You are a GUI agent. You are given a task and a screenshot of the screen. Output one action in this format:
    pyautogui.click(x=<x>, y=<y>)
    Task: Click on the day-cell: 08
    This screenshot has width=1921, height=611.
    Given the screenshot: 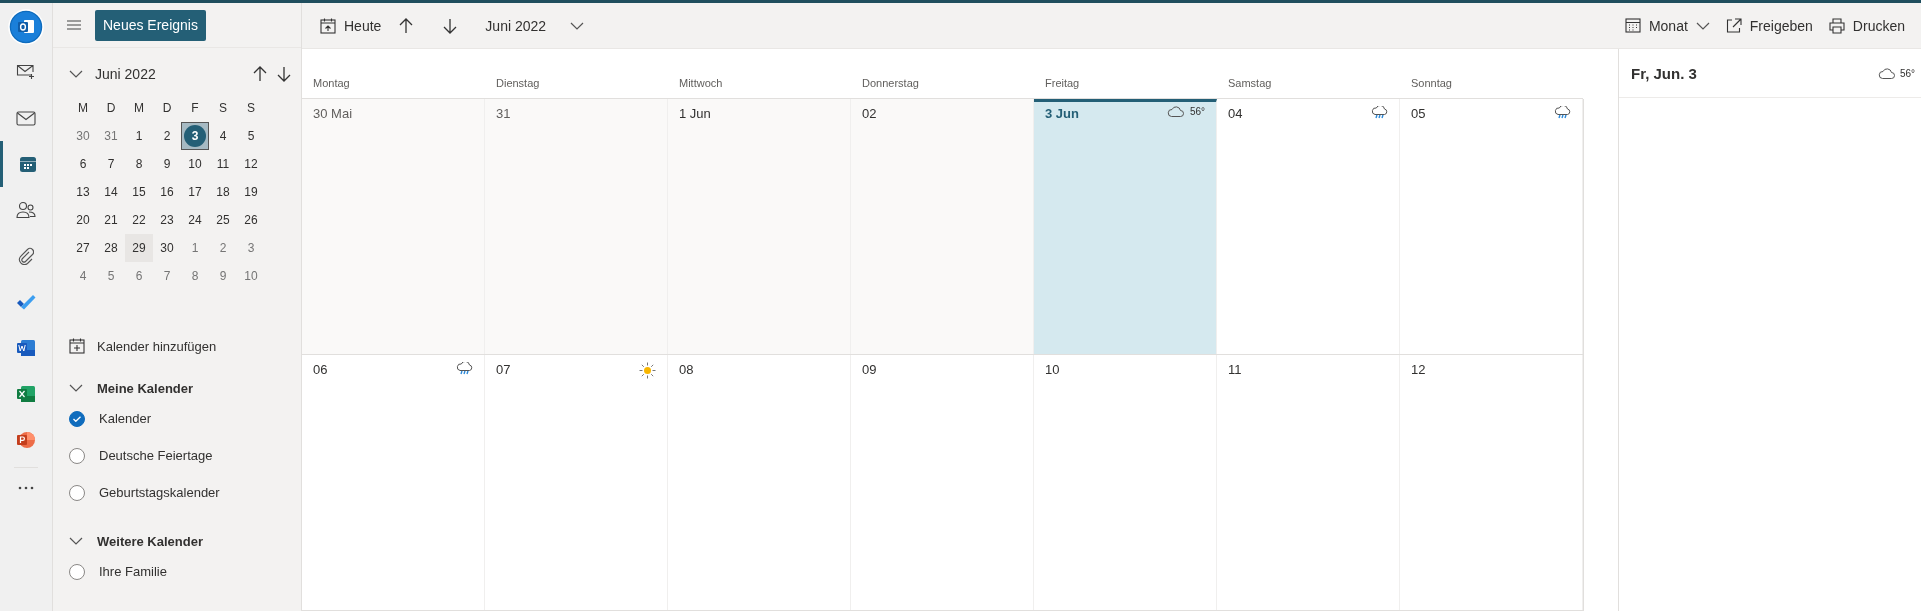 What is the action you would take?
    pyautogui.click(x=759, y=482)
    